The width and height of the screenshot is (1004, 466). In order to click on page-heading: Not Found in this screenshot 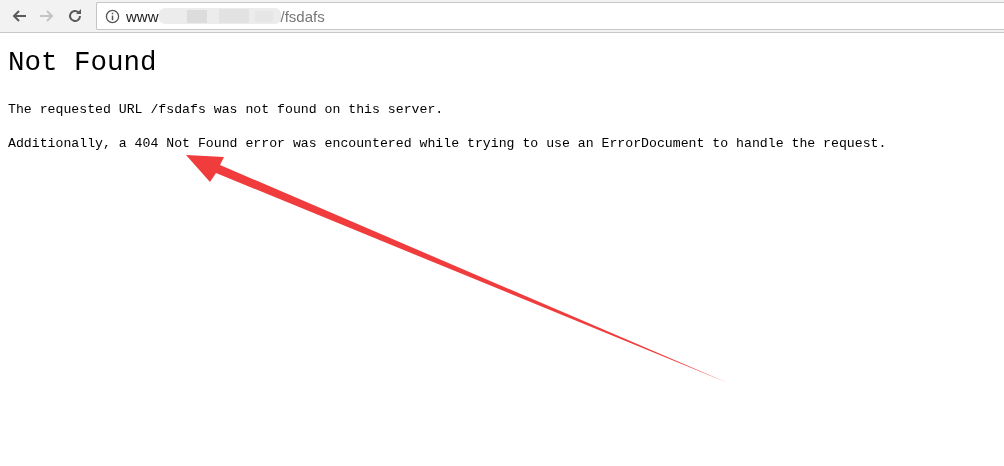, I will do `click(83, 63)`.